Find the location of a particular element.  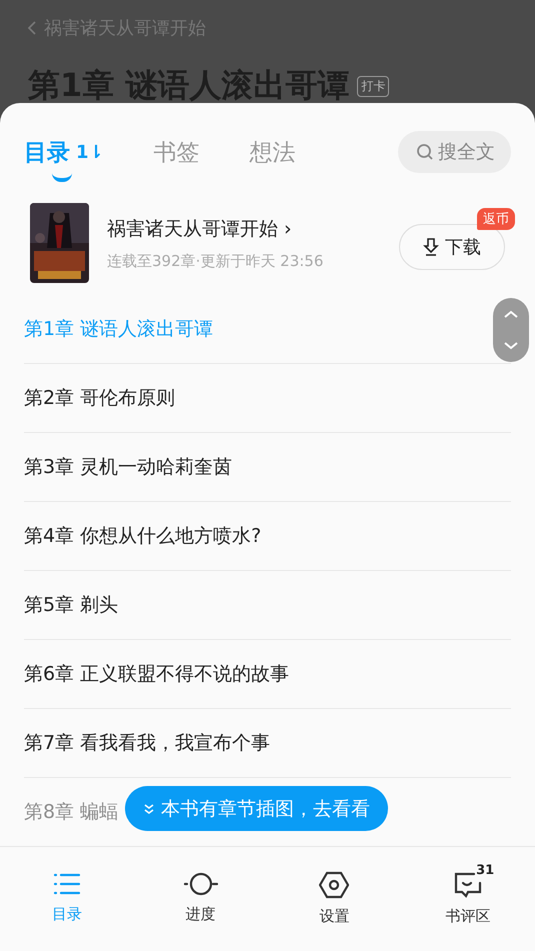

checkin-tag: 打卡 is located at coordinates (373, 86).